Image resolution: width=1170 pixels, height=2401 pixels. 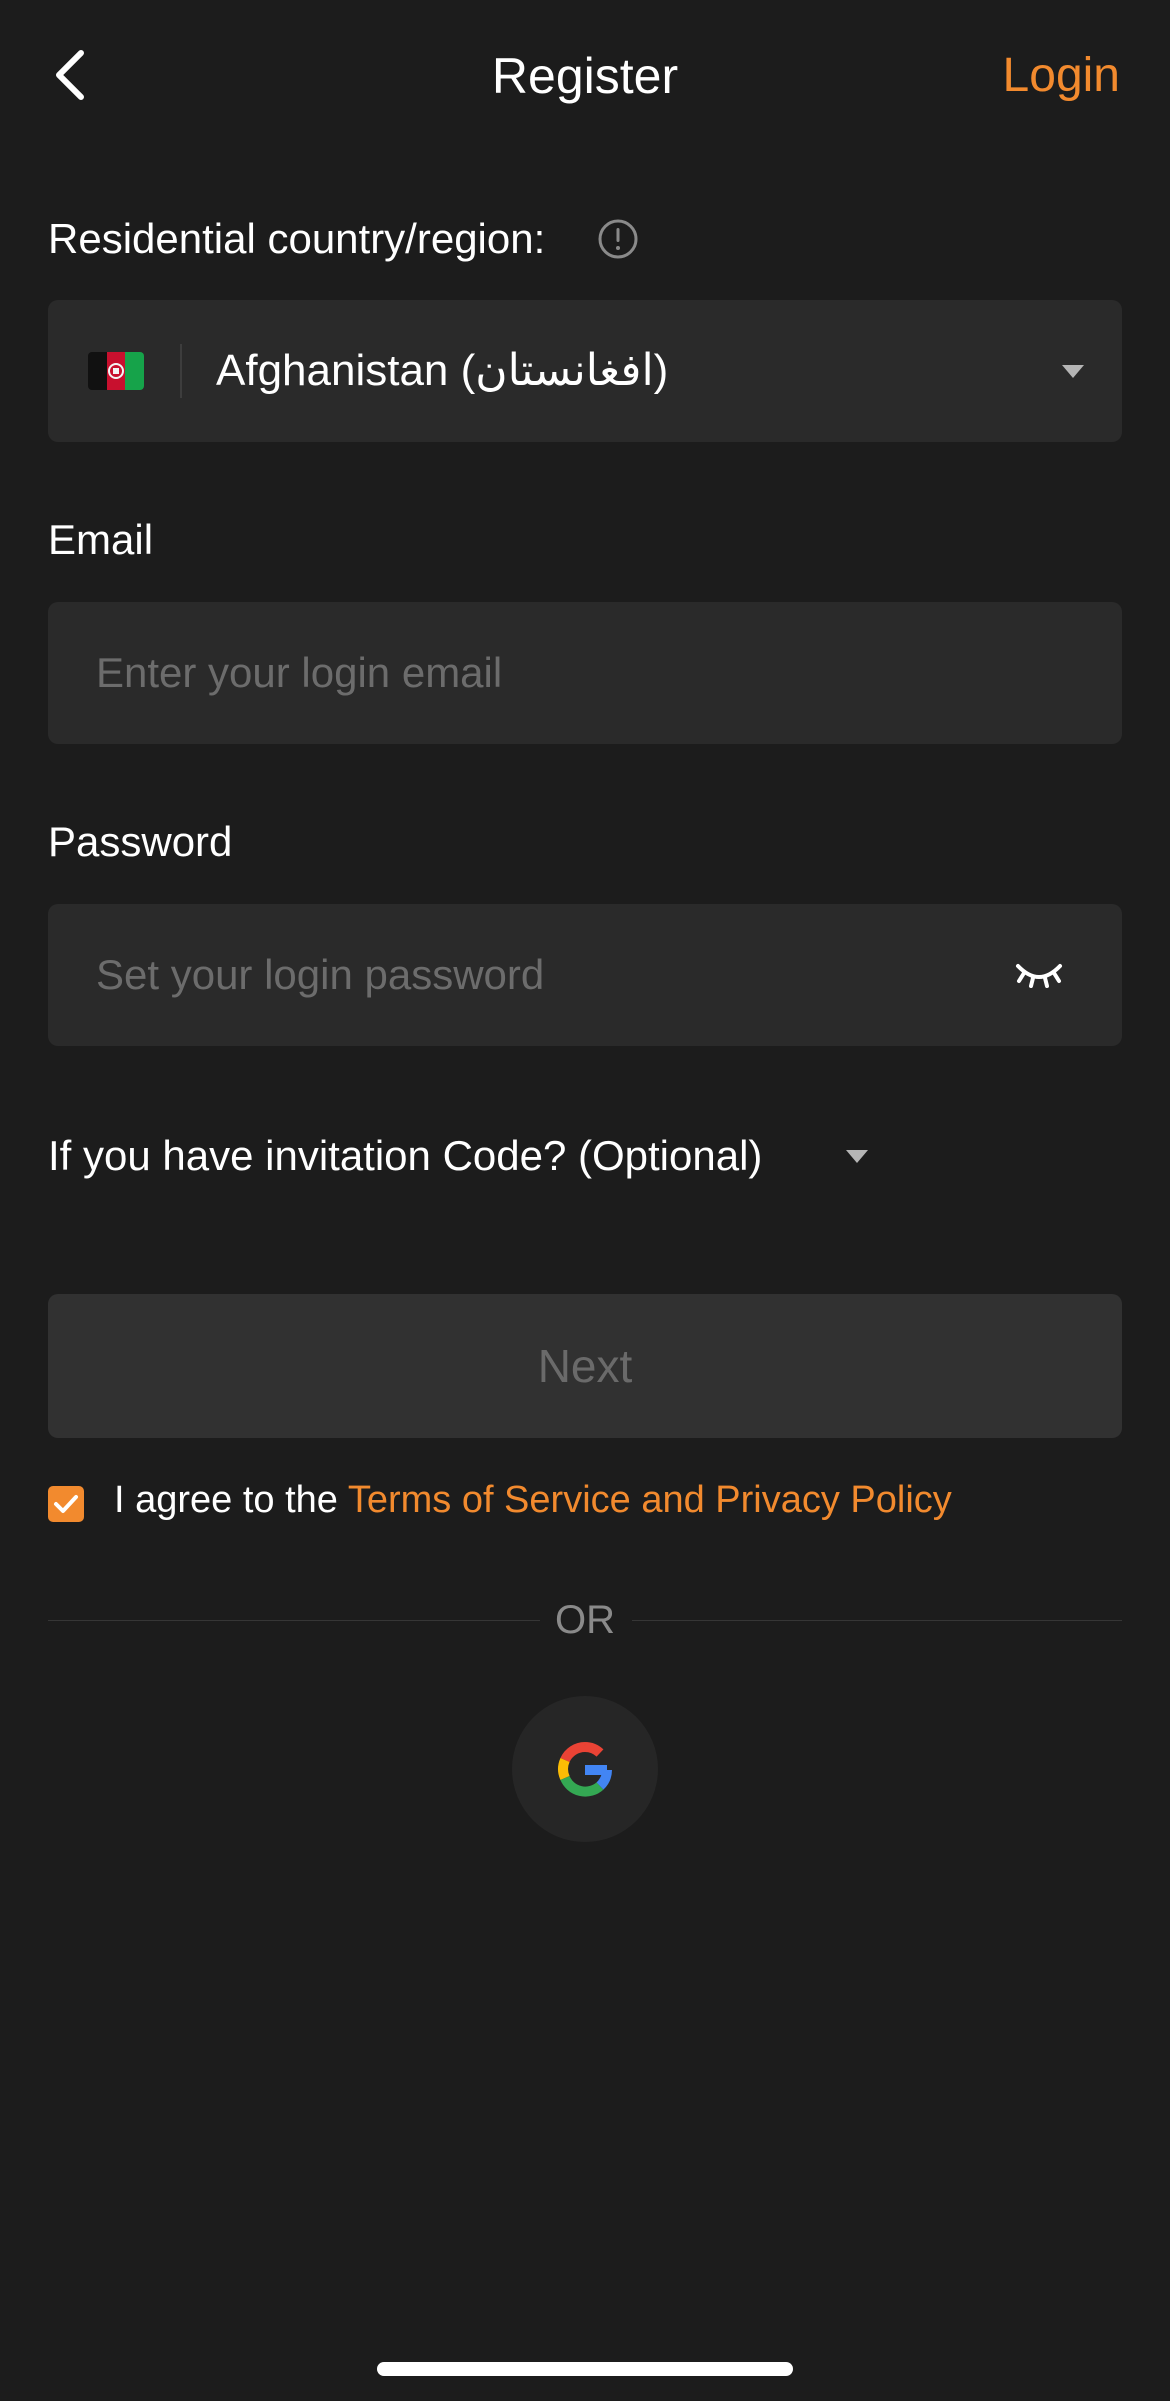 What do you see at coordinates (1039, 974) in the screenshot?
I see `eye-closed-icon` at bounding box center [1039, 974].